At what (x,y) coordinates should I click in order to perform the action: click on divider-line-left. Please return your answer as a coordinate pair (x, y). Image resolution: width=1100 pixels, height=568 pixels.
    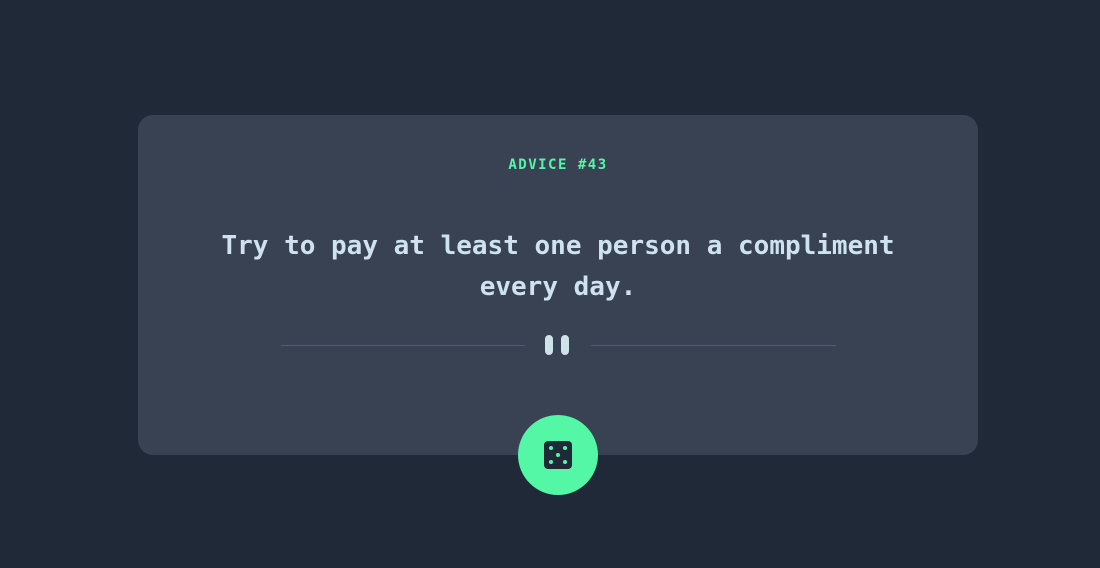
    Looking at the image, I should click on (403, 345).